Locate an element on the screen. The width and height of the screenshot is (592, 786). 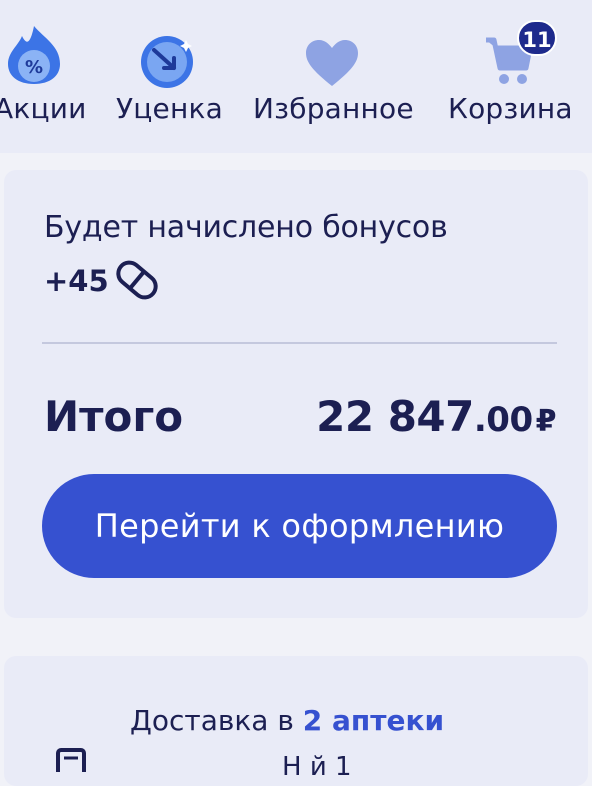
total-amount: 22 847.00 ₽ is located at coordinates (436, 416).